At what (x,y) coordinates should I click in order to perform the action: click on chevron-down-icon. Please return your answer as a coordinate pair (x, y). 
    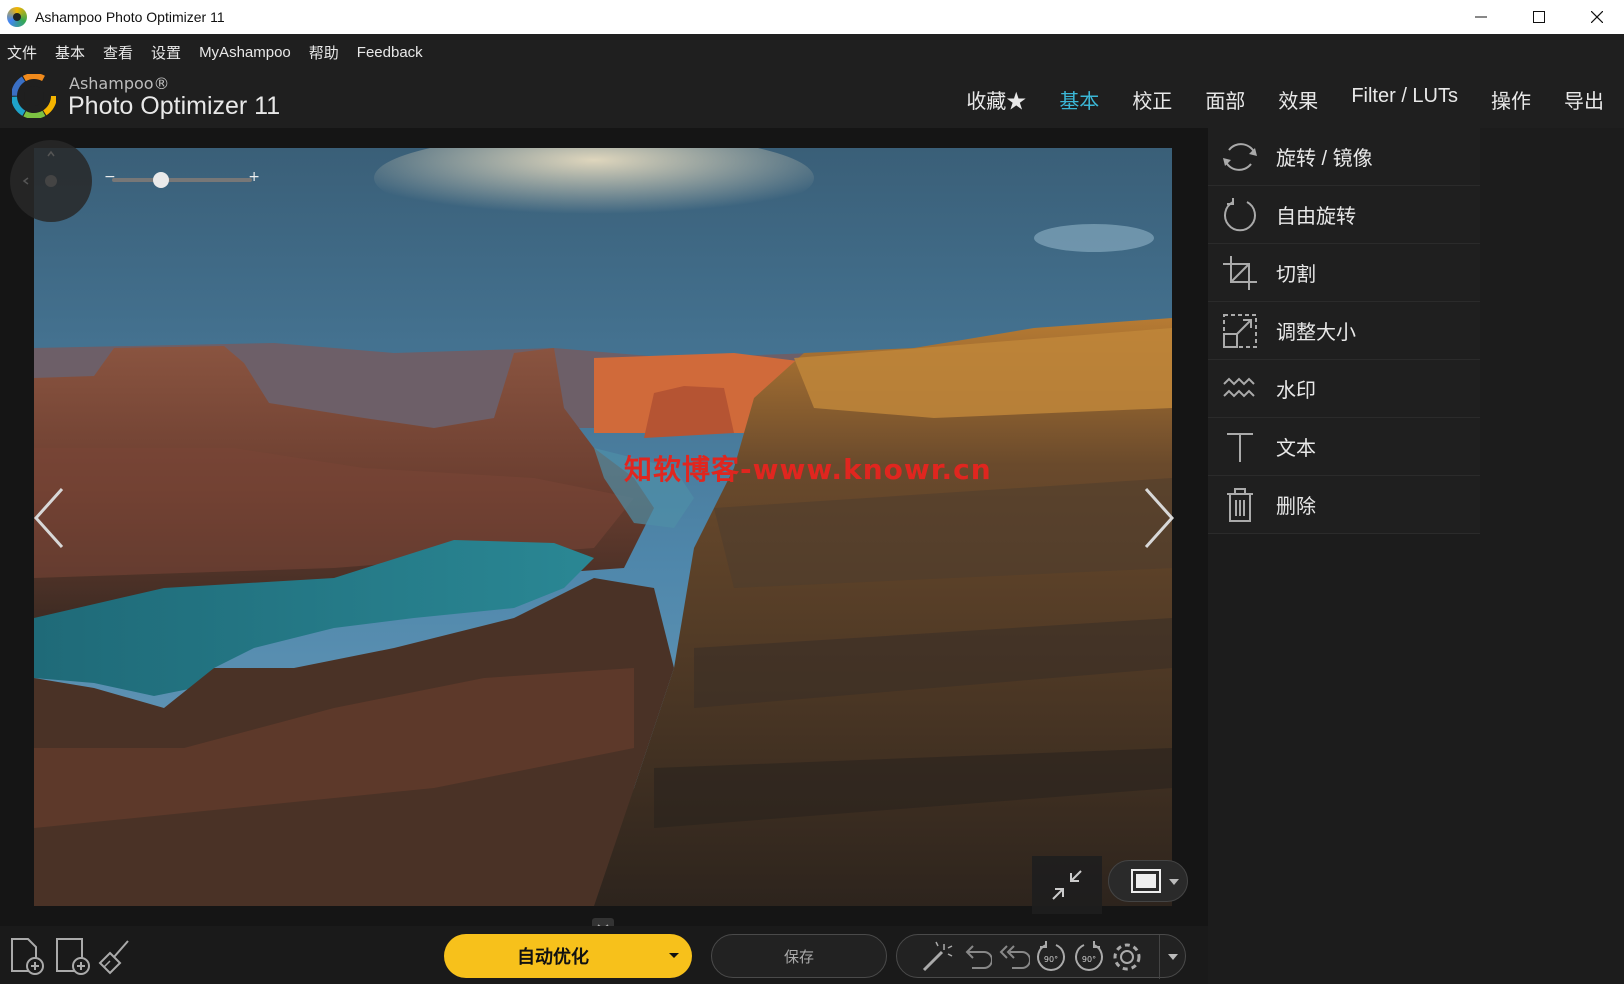
    Looking at the image, I should click on (1172, 957).